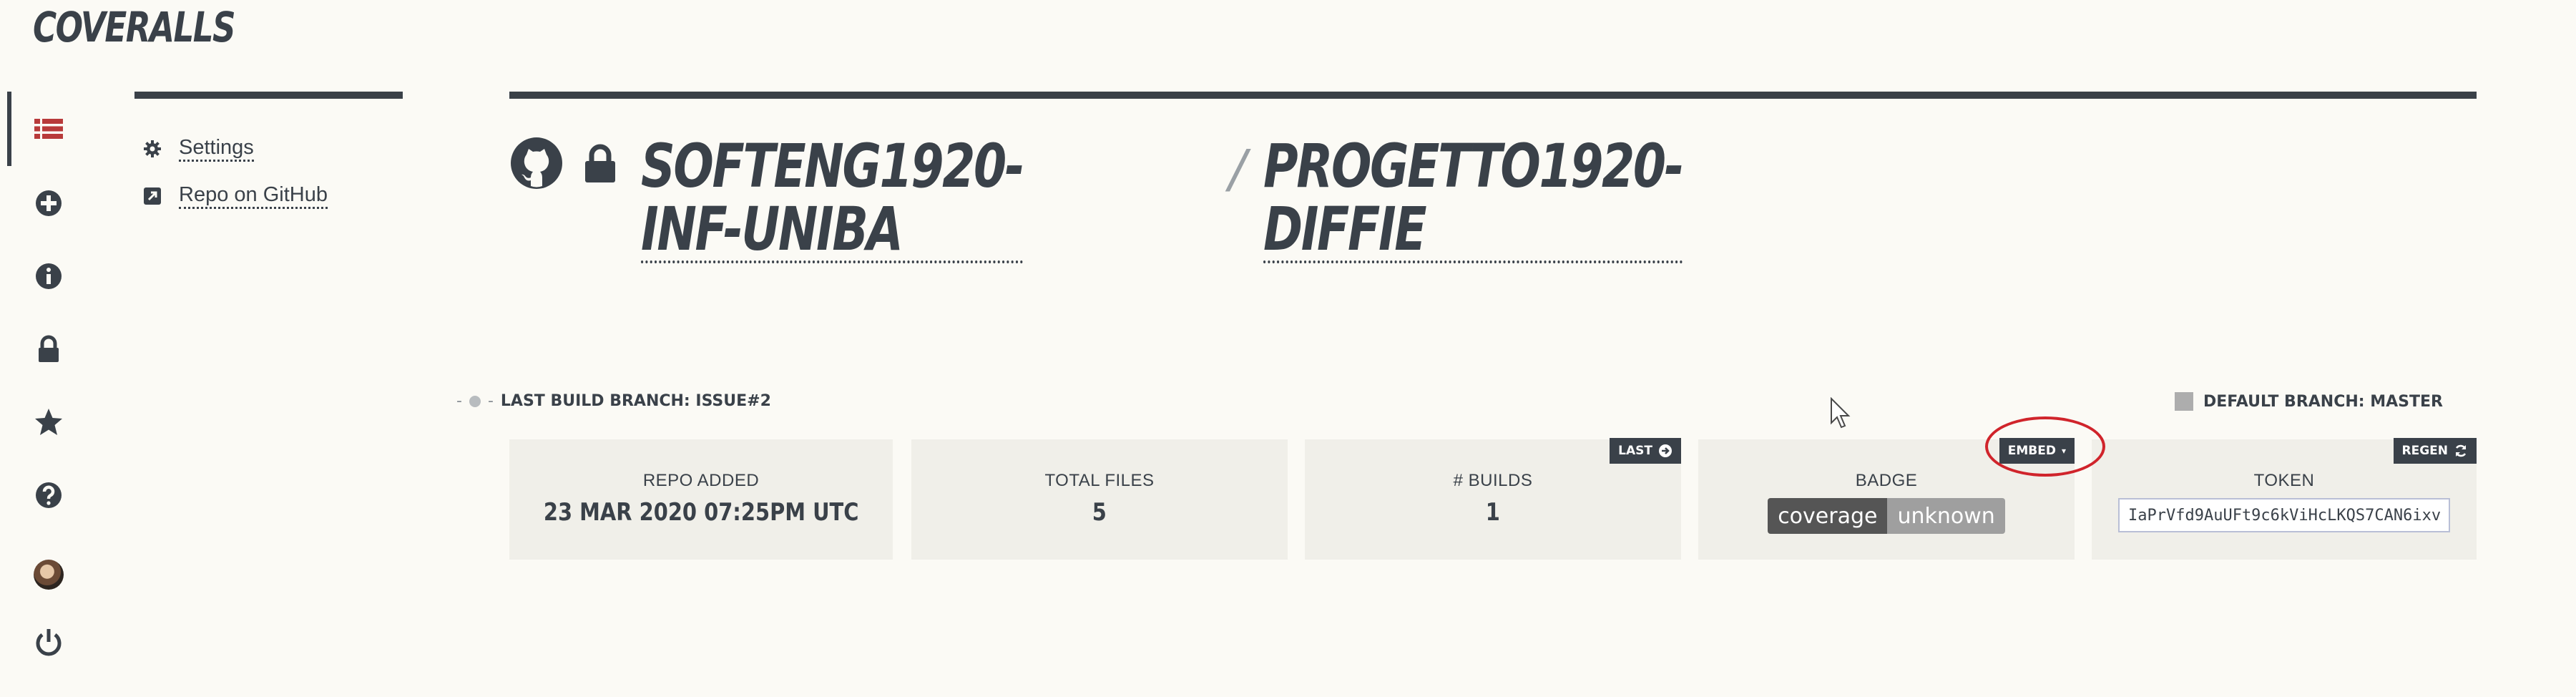 Image resolution: width=2576 pixels, height=697 pixels. What do you see at coordinates (152, 149) in the screenshot?
I see `gear-icon` at bounding box center [152, 149].